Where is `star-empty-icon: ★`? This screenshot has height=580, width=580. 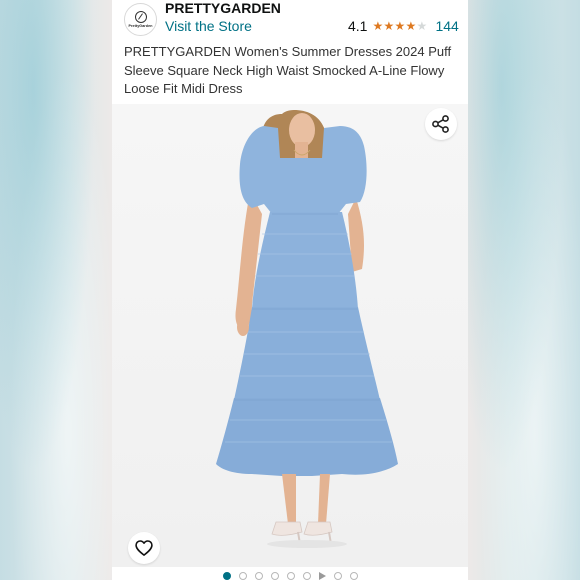 star-empty-icon: ★ is located at coordinates (422, 26).